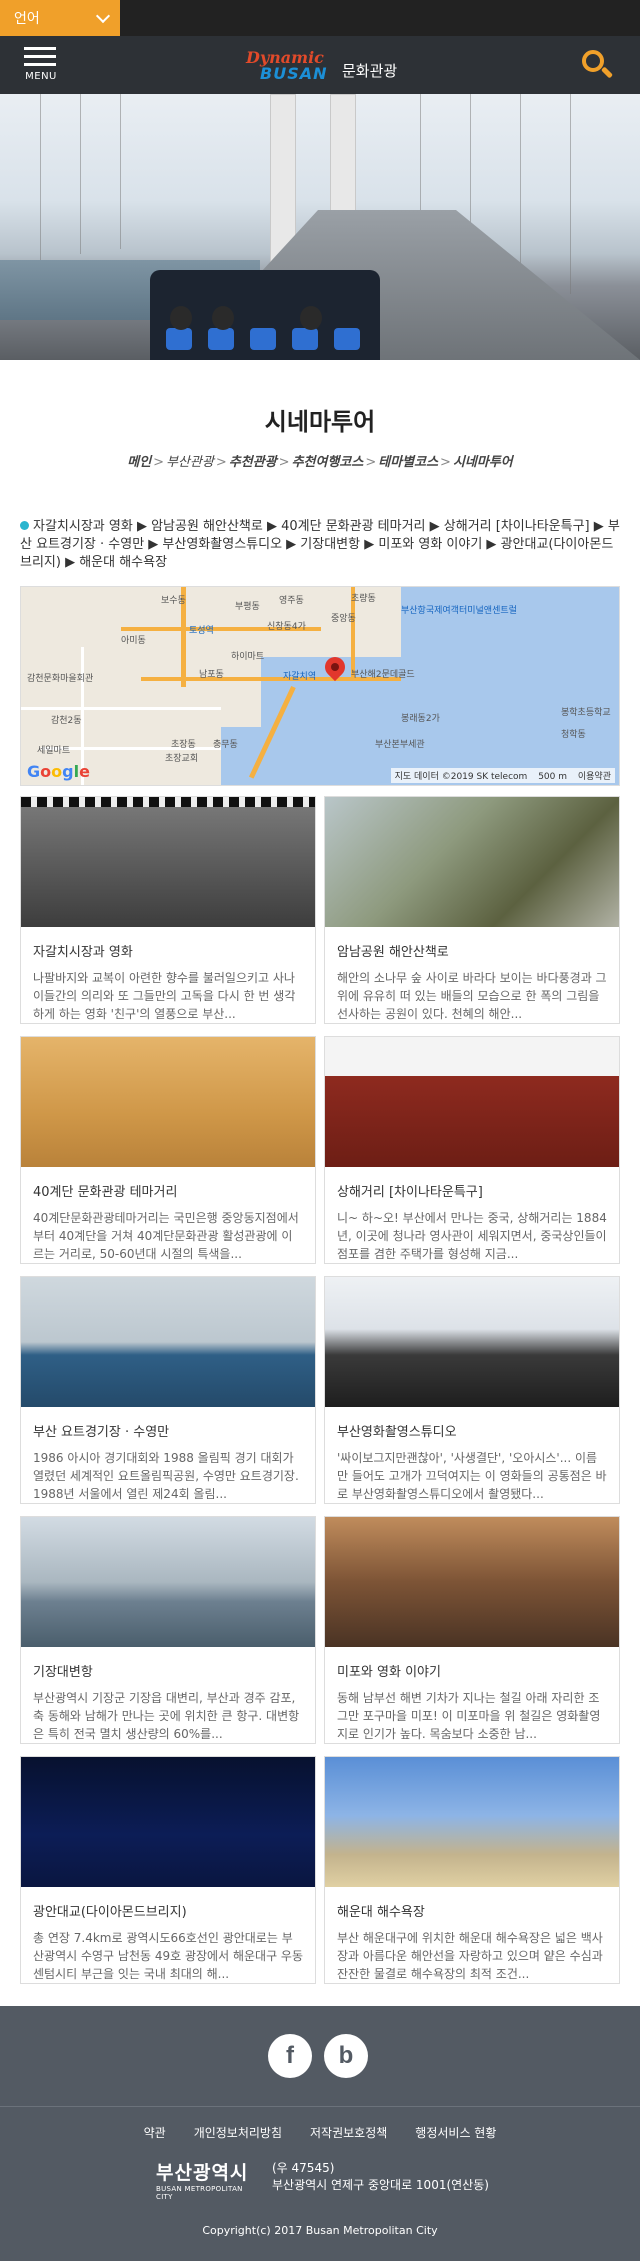 The image size is (640, 2261). I want to click on search-button, so click(597, 65).